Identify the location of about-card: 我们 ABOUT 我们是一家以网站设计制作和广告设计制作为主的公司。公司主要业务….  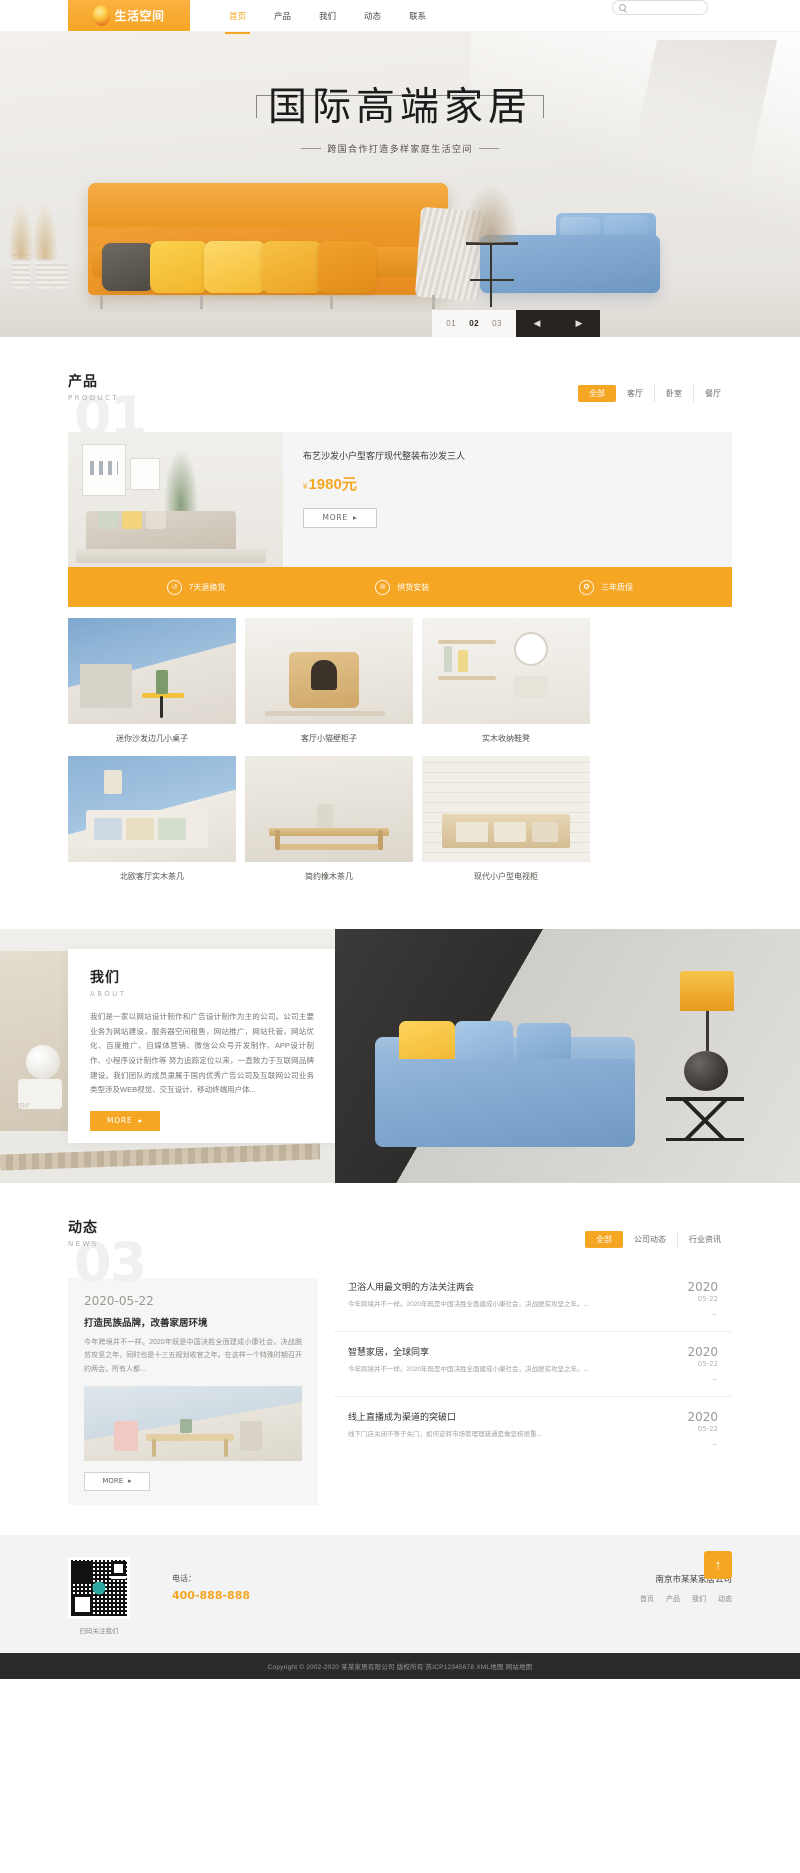
(202, 1046).